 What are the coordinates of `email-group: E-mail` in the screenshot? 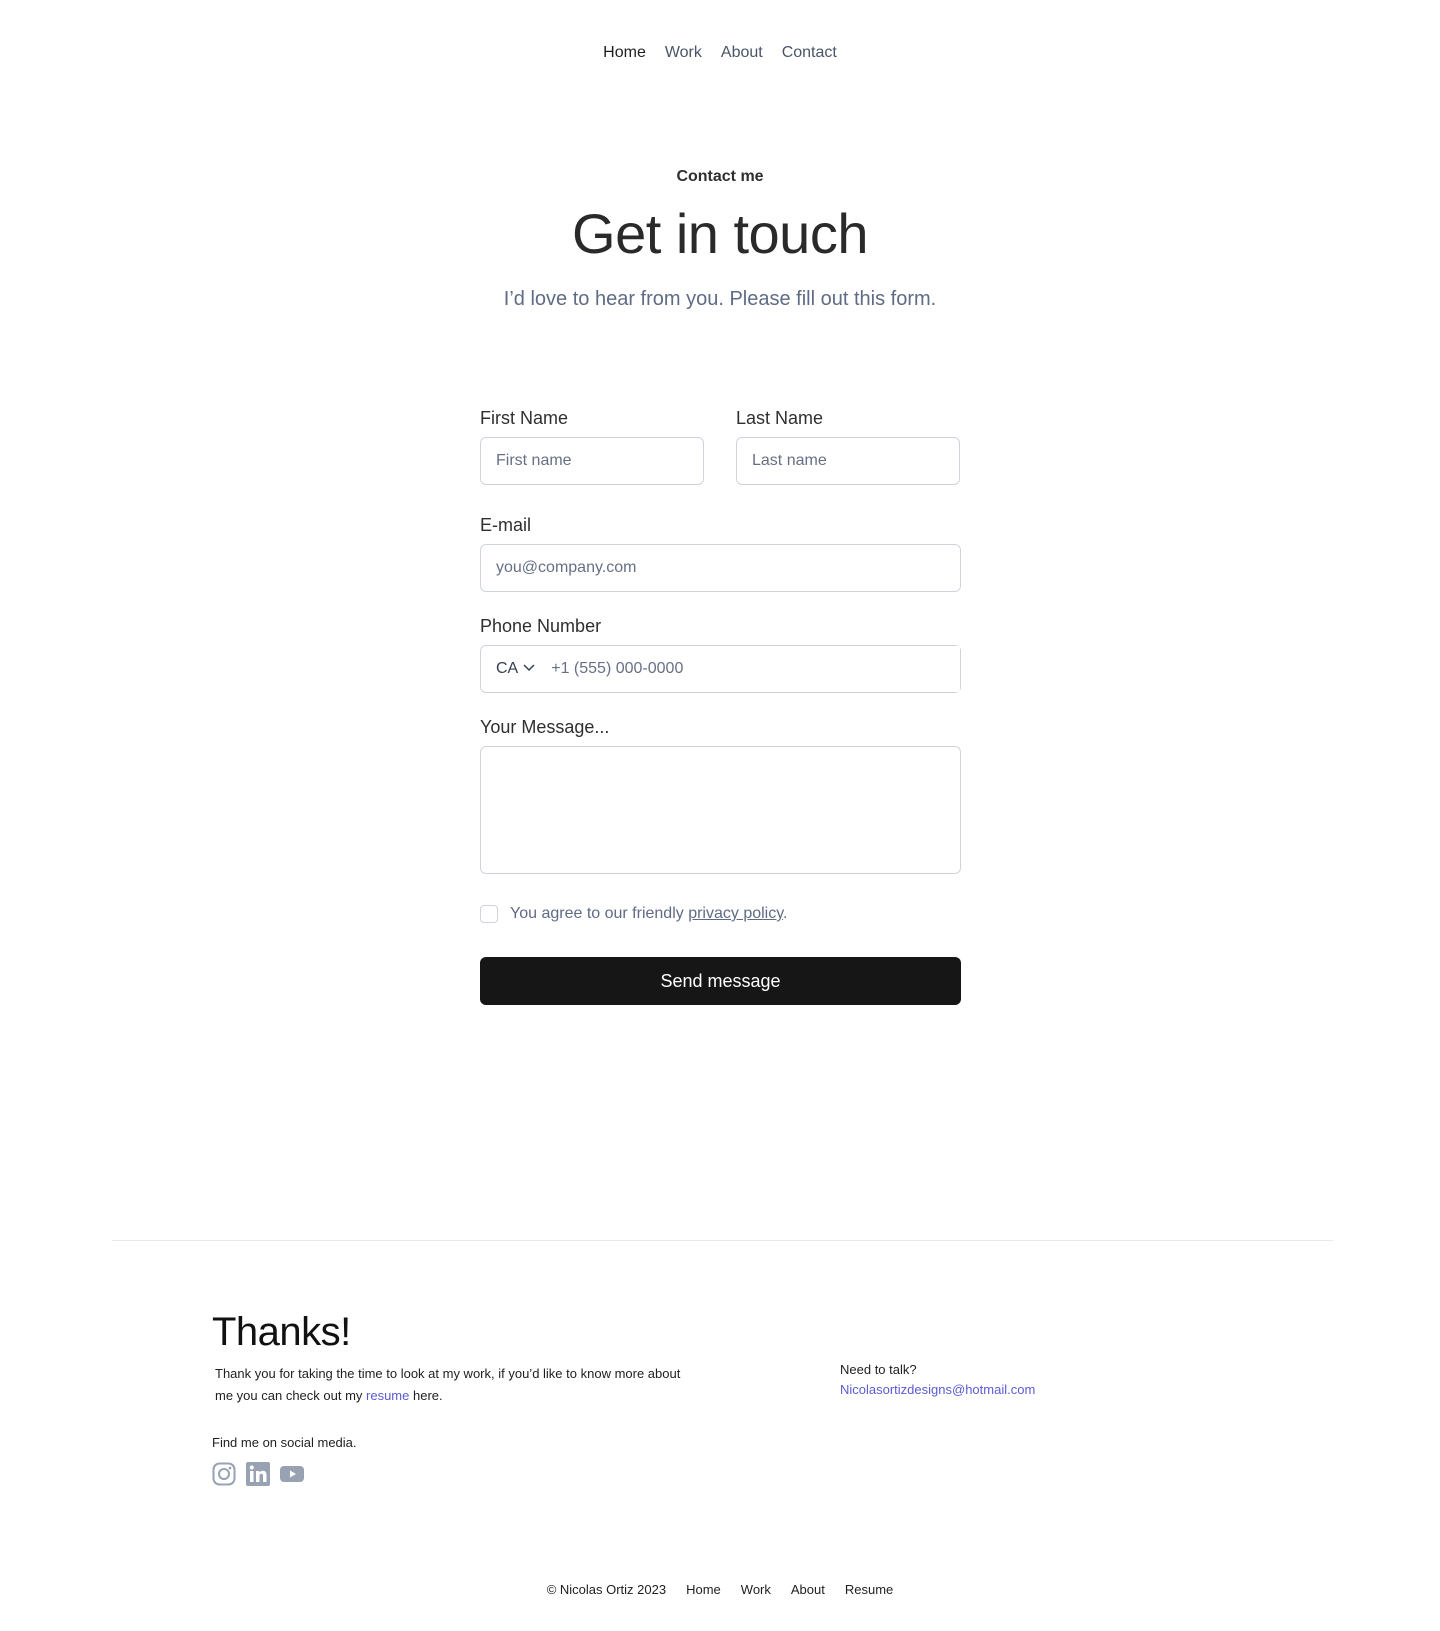 It's located at (720, 553).